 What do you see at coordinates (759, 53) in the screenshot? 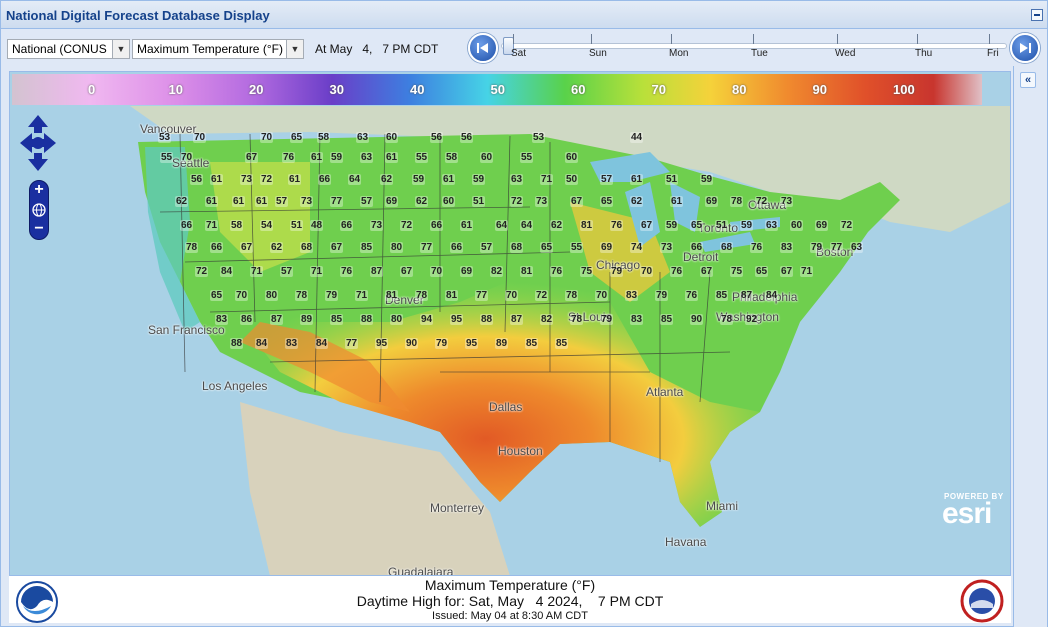
I see `timeline-day-label: Tue` at bounding box center [759, 53].